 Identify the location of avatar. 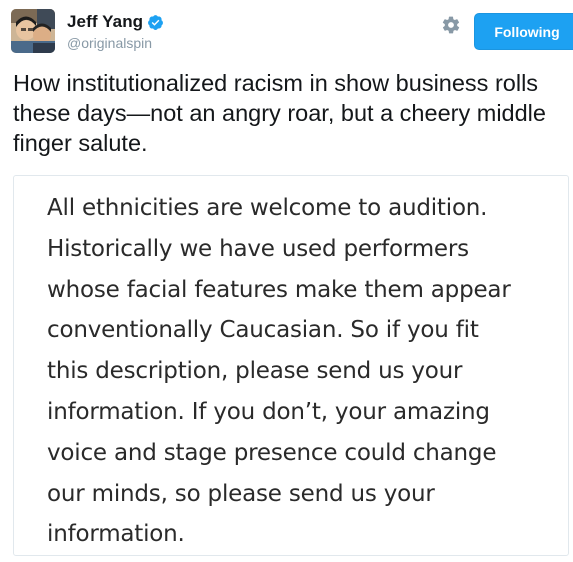
(33, 31).